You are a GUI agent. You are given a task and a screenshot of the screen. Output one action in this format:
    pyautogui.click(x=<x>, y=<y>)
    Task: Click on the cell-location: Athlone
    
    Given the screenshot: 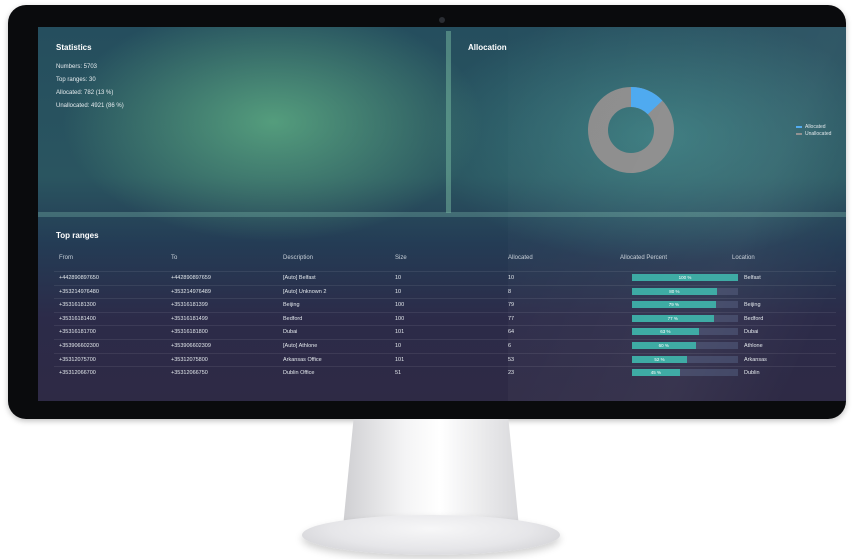 What is the action you would take?
    pyautogui.click(x=753, y=346)
    